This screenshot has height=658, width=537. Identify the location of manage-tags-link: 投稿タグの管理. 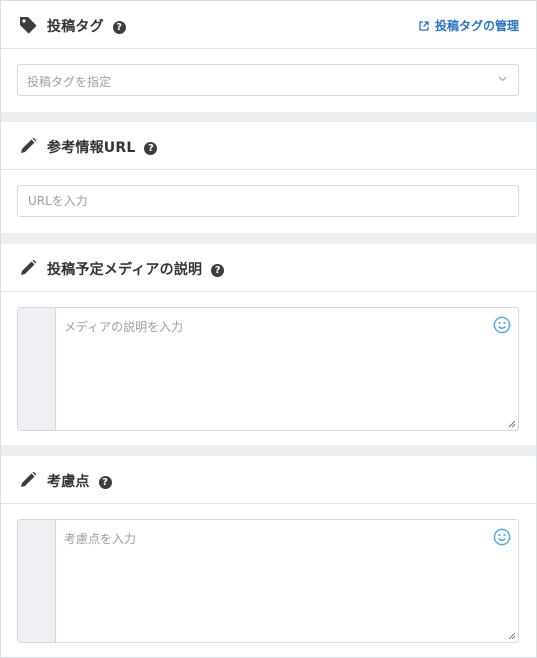
(469, 25).